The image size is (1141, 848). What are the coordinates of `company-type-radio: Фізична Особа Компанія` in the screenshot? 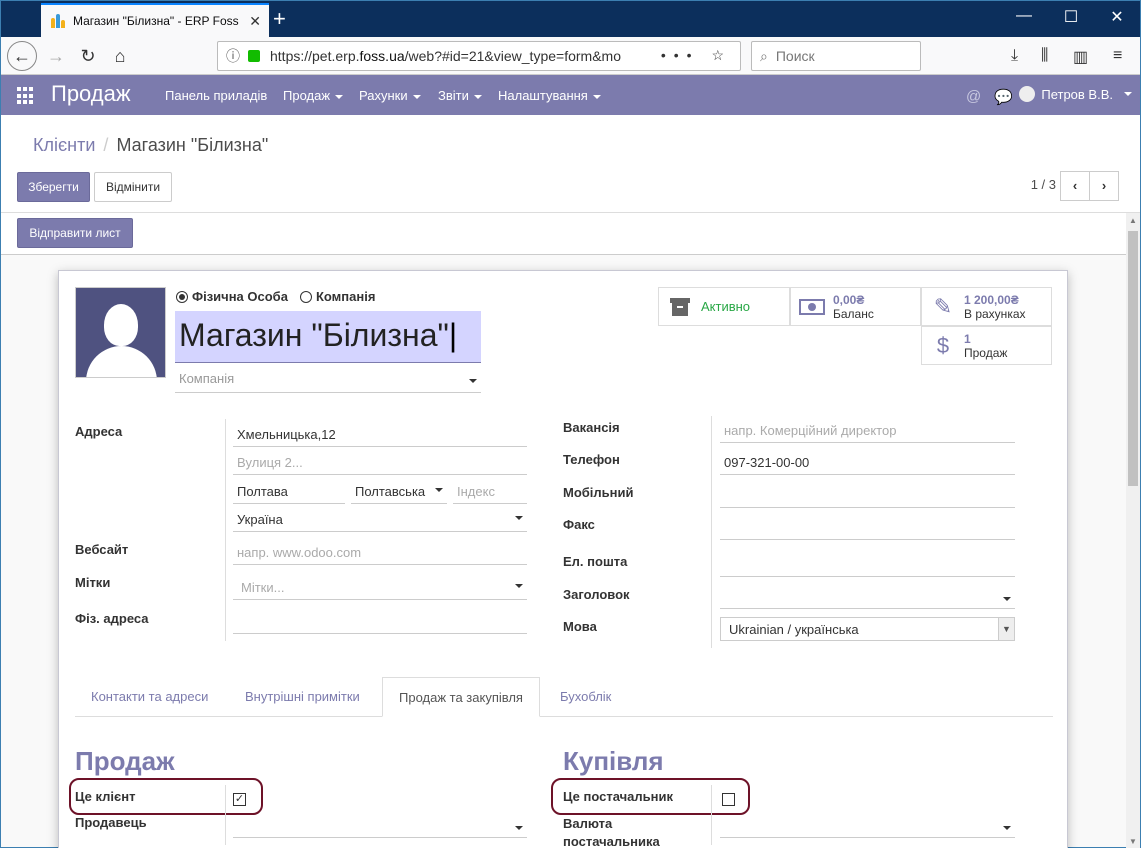 It's located at (275, 296).